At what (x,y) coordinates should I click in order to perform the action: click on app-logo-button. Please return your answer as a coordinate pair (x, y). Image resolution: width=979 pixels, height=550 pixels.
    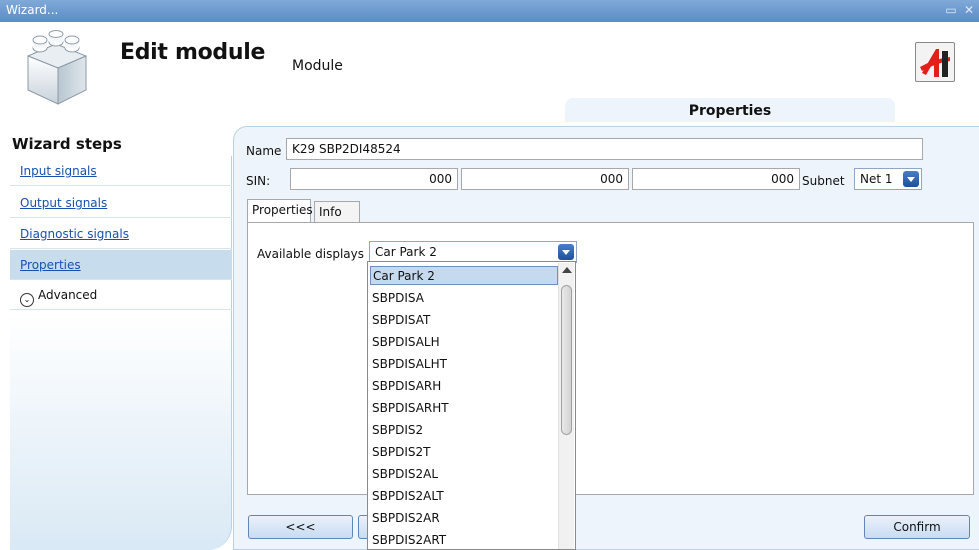
    Looking at the image, I should click on (935, 62).